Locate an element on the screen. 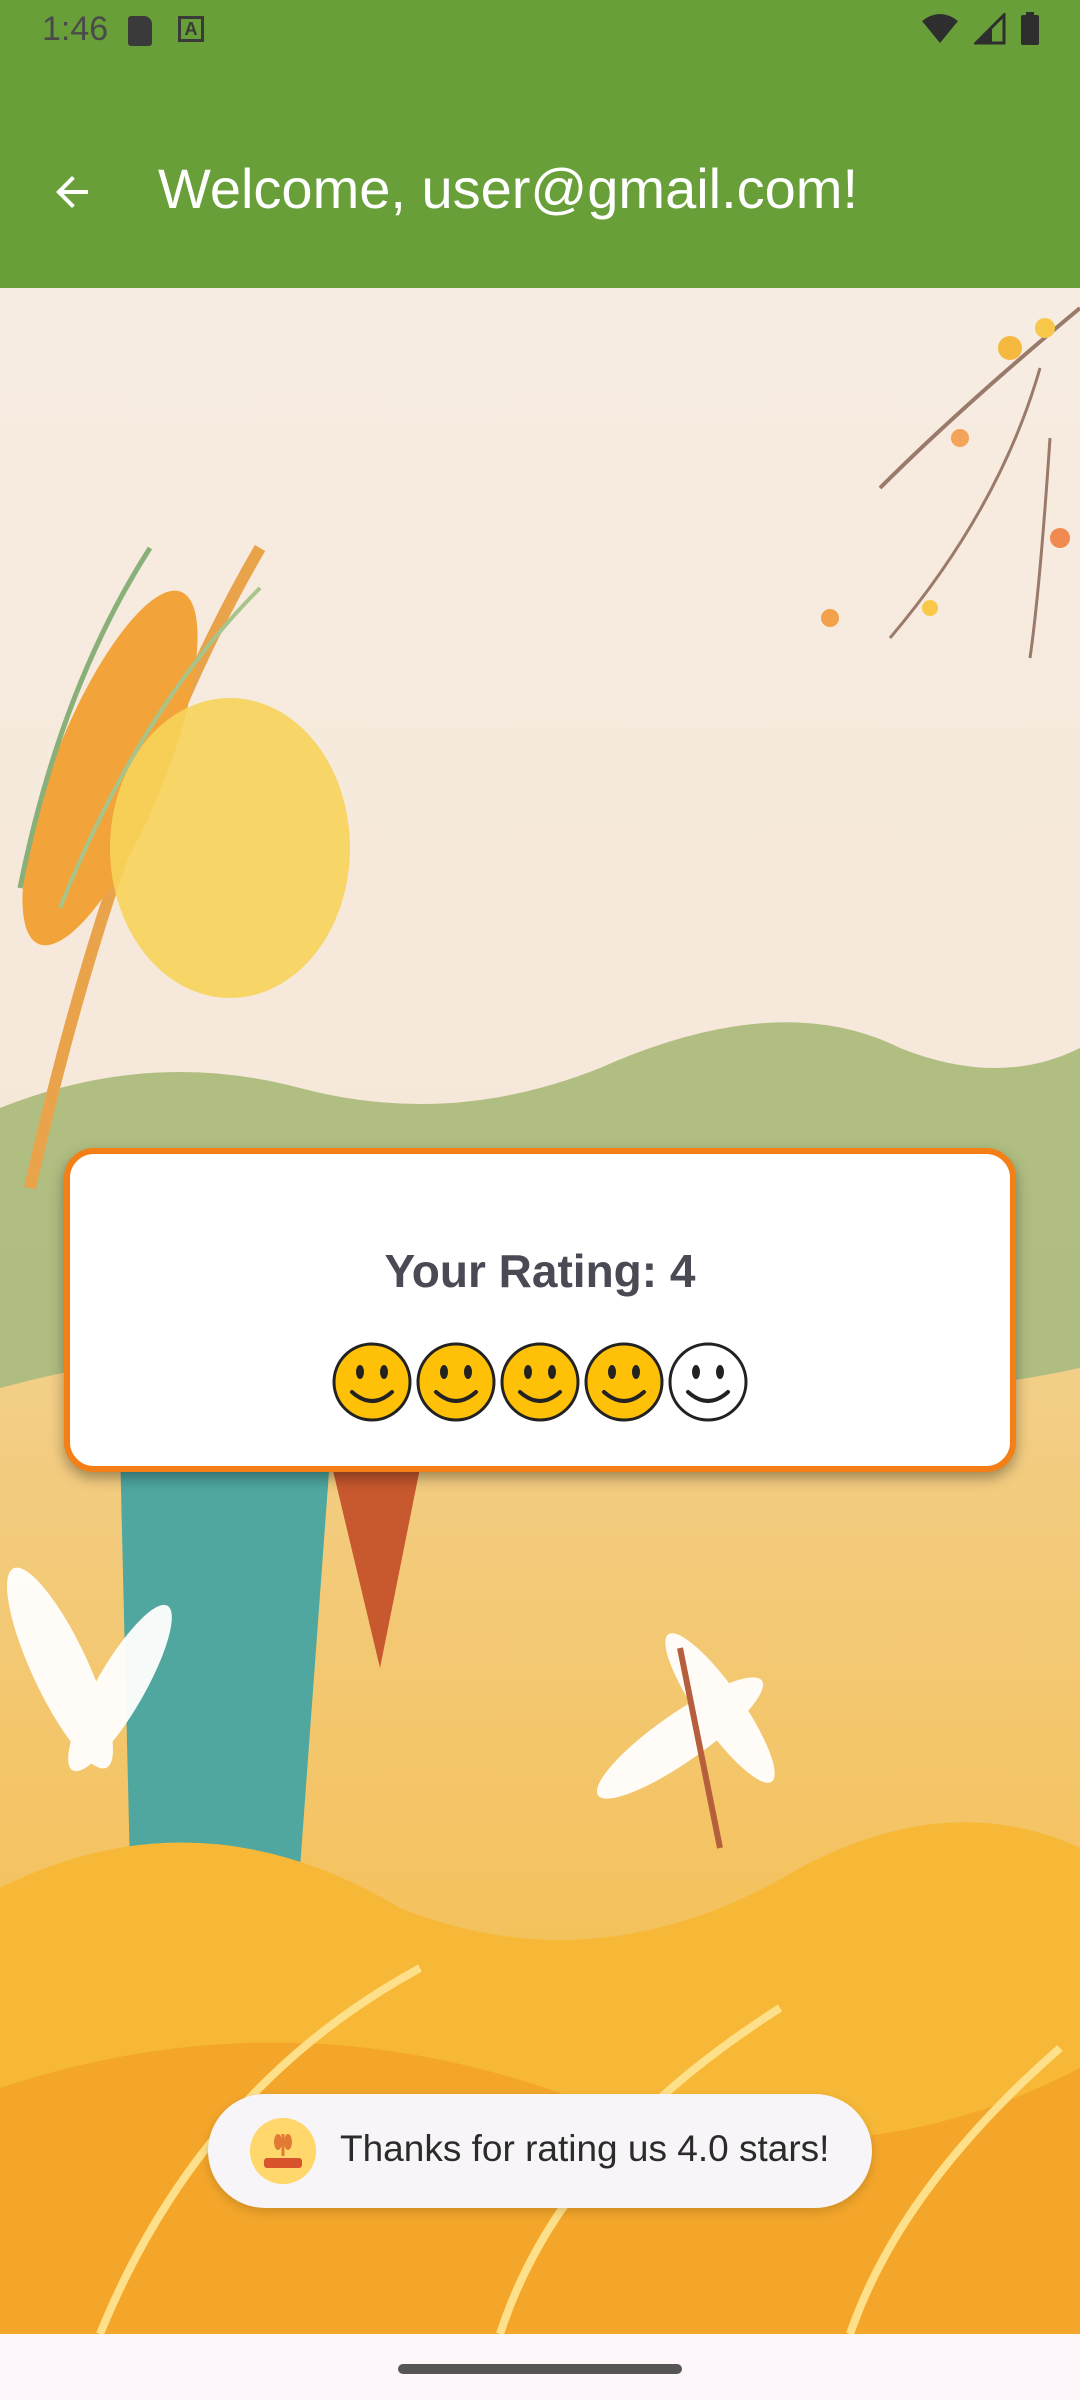 This screenshot has width=1080, height=2400. app-bar: Welcome, user@gmail.com! is located at coordinates (540, 176).